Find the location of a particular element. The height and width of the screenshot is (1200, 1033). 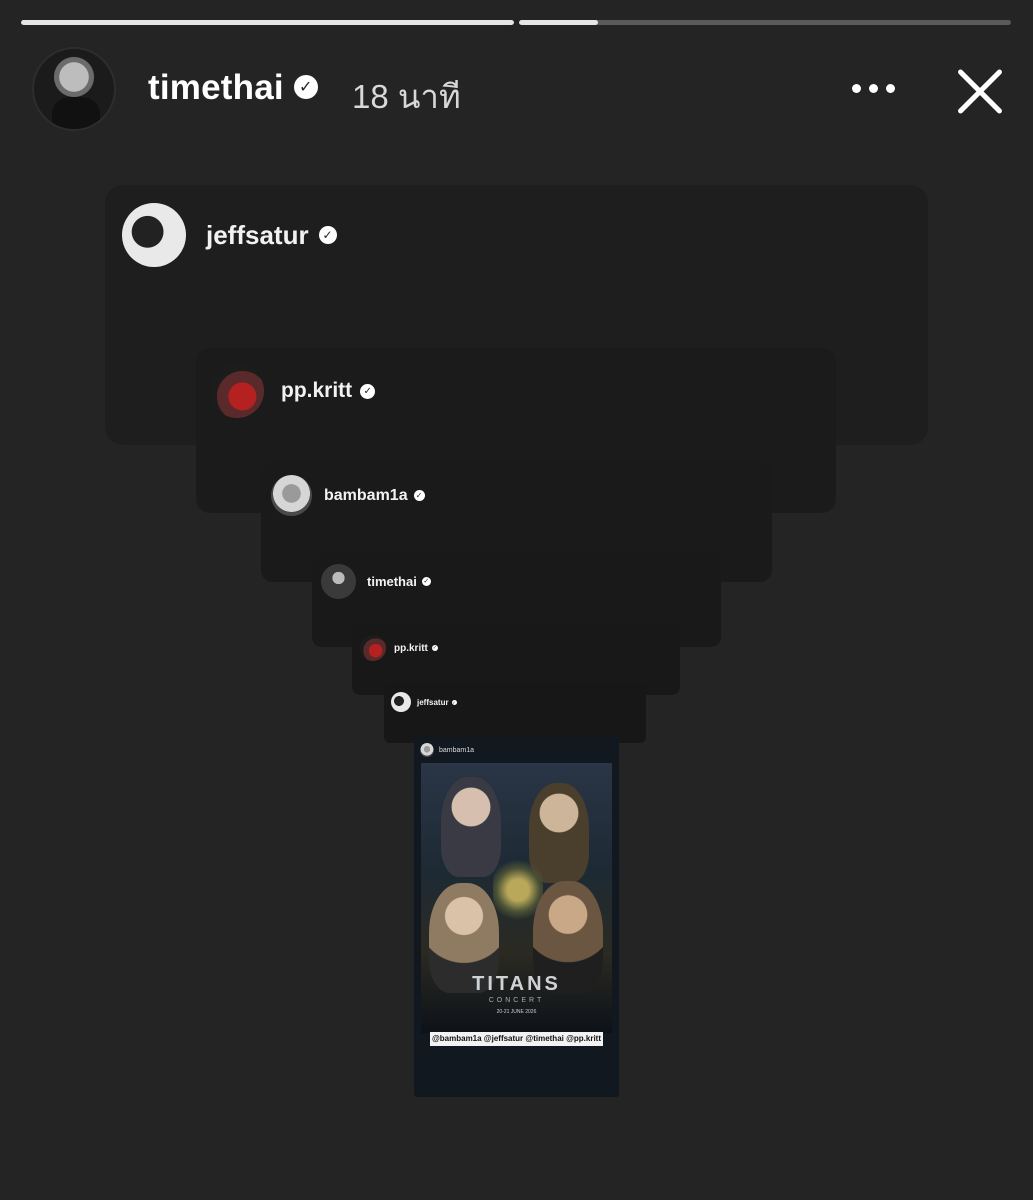

poster-image: TITANS CONCERT 20-21 JUNE 2026 is located at coordinates (516, 898).